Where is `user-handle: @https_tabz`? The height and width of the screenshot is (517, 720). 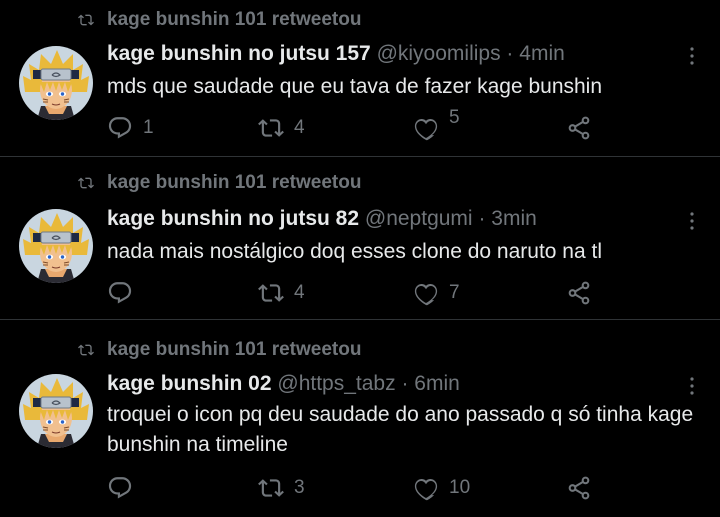
user-handle: @https_tabz is located at coordinates (336, 383).